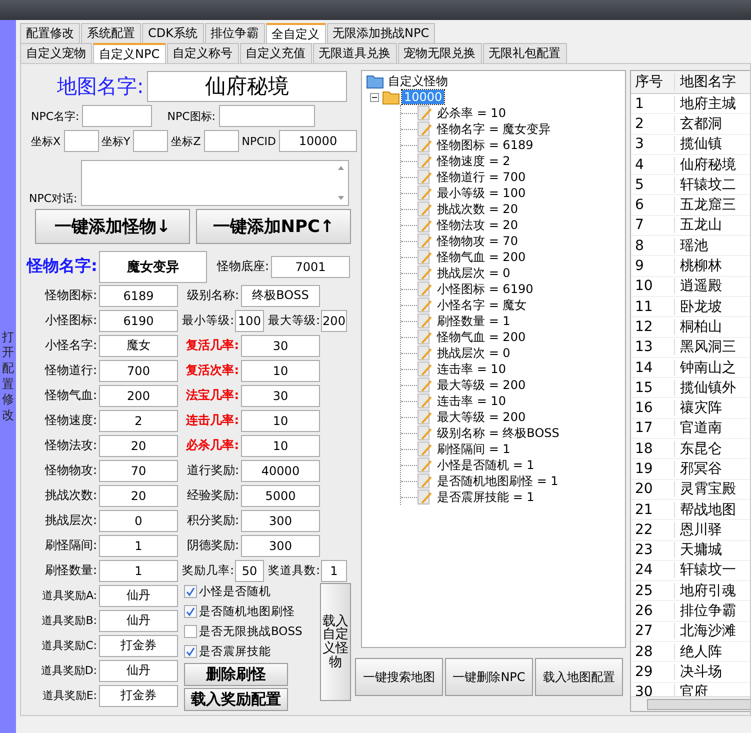  Describe the element at coordinates (138, 321) in the screenshot. I see `input-field: 6190` at that location.